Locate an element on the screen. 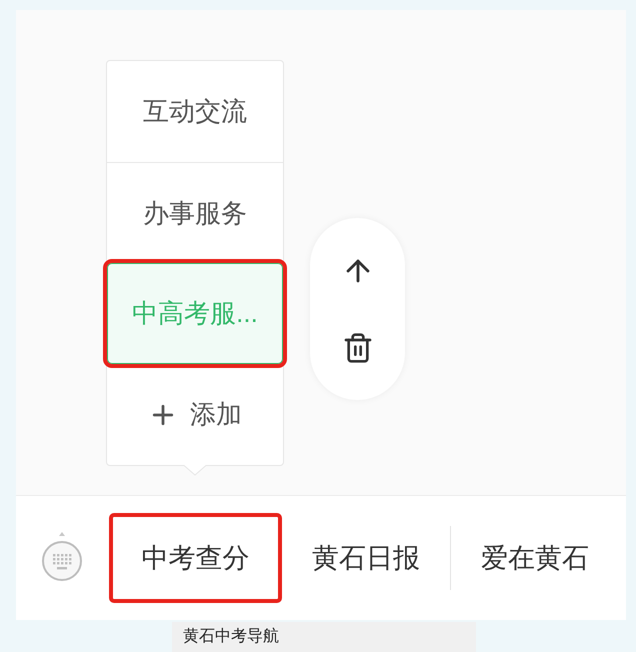  bottom-tab: 中考查分 is located at coordinates (195, 558).